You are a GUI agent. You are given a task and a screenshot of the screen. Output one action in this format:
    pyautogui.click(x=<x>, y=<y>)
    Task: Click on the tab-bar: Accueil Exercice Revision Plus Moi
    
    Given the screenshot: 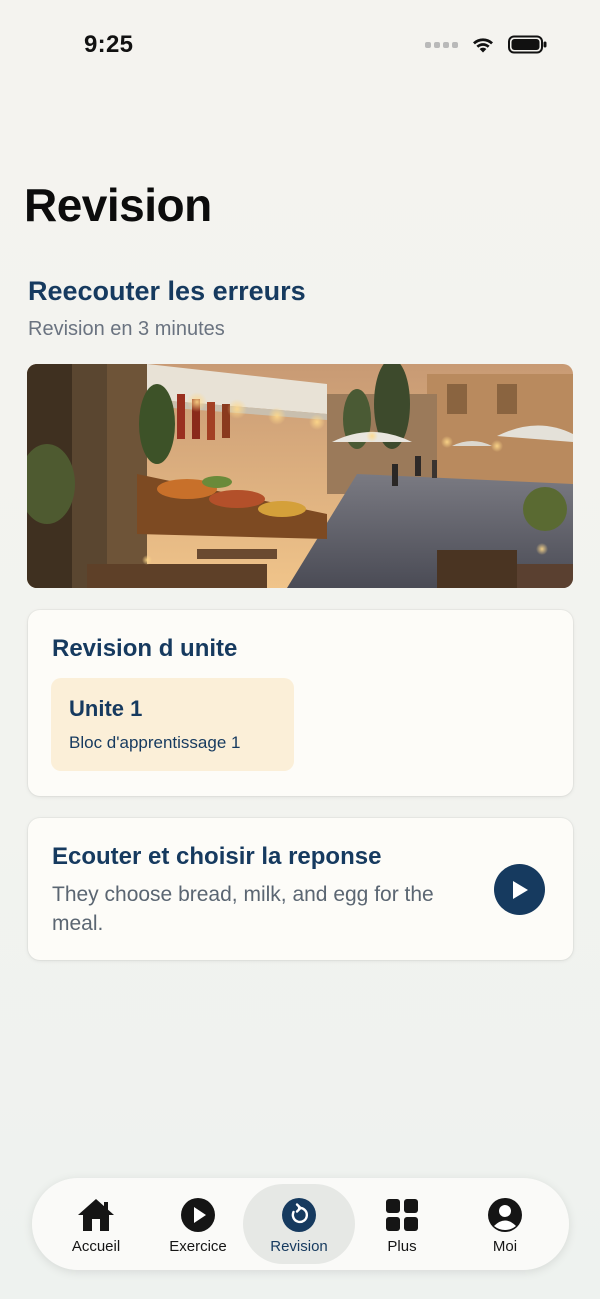 What is the action you would take?
    pyautogui.click(x=300, y=1224)
    